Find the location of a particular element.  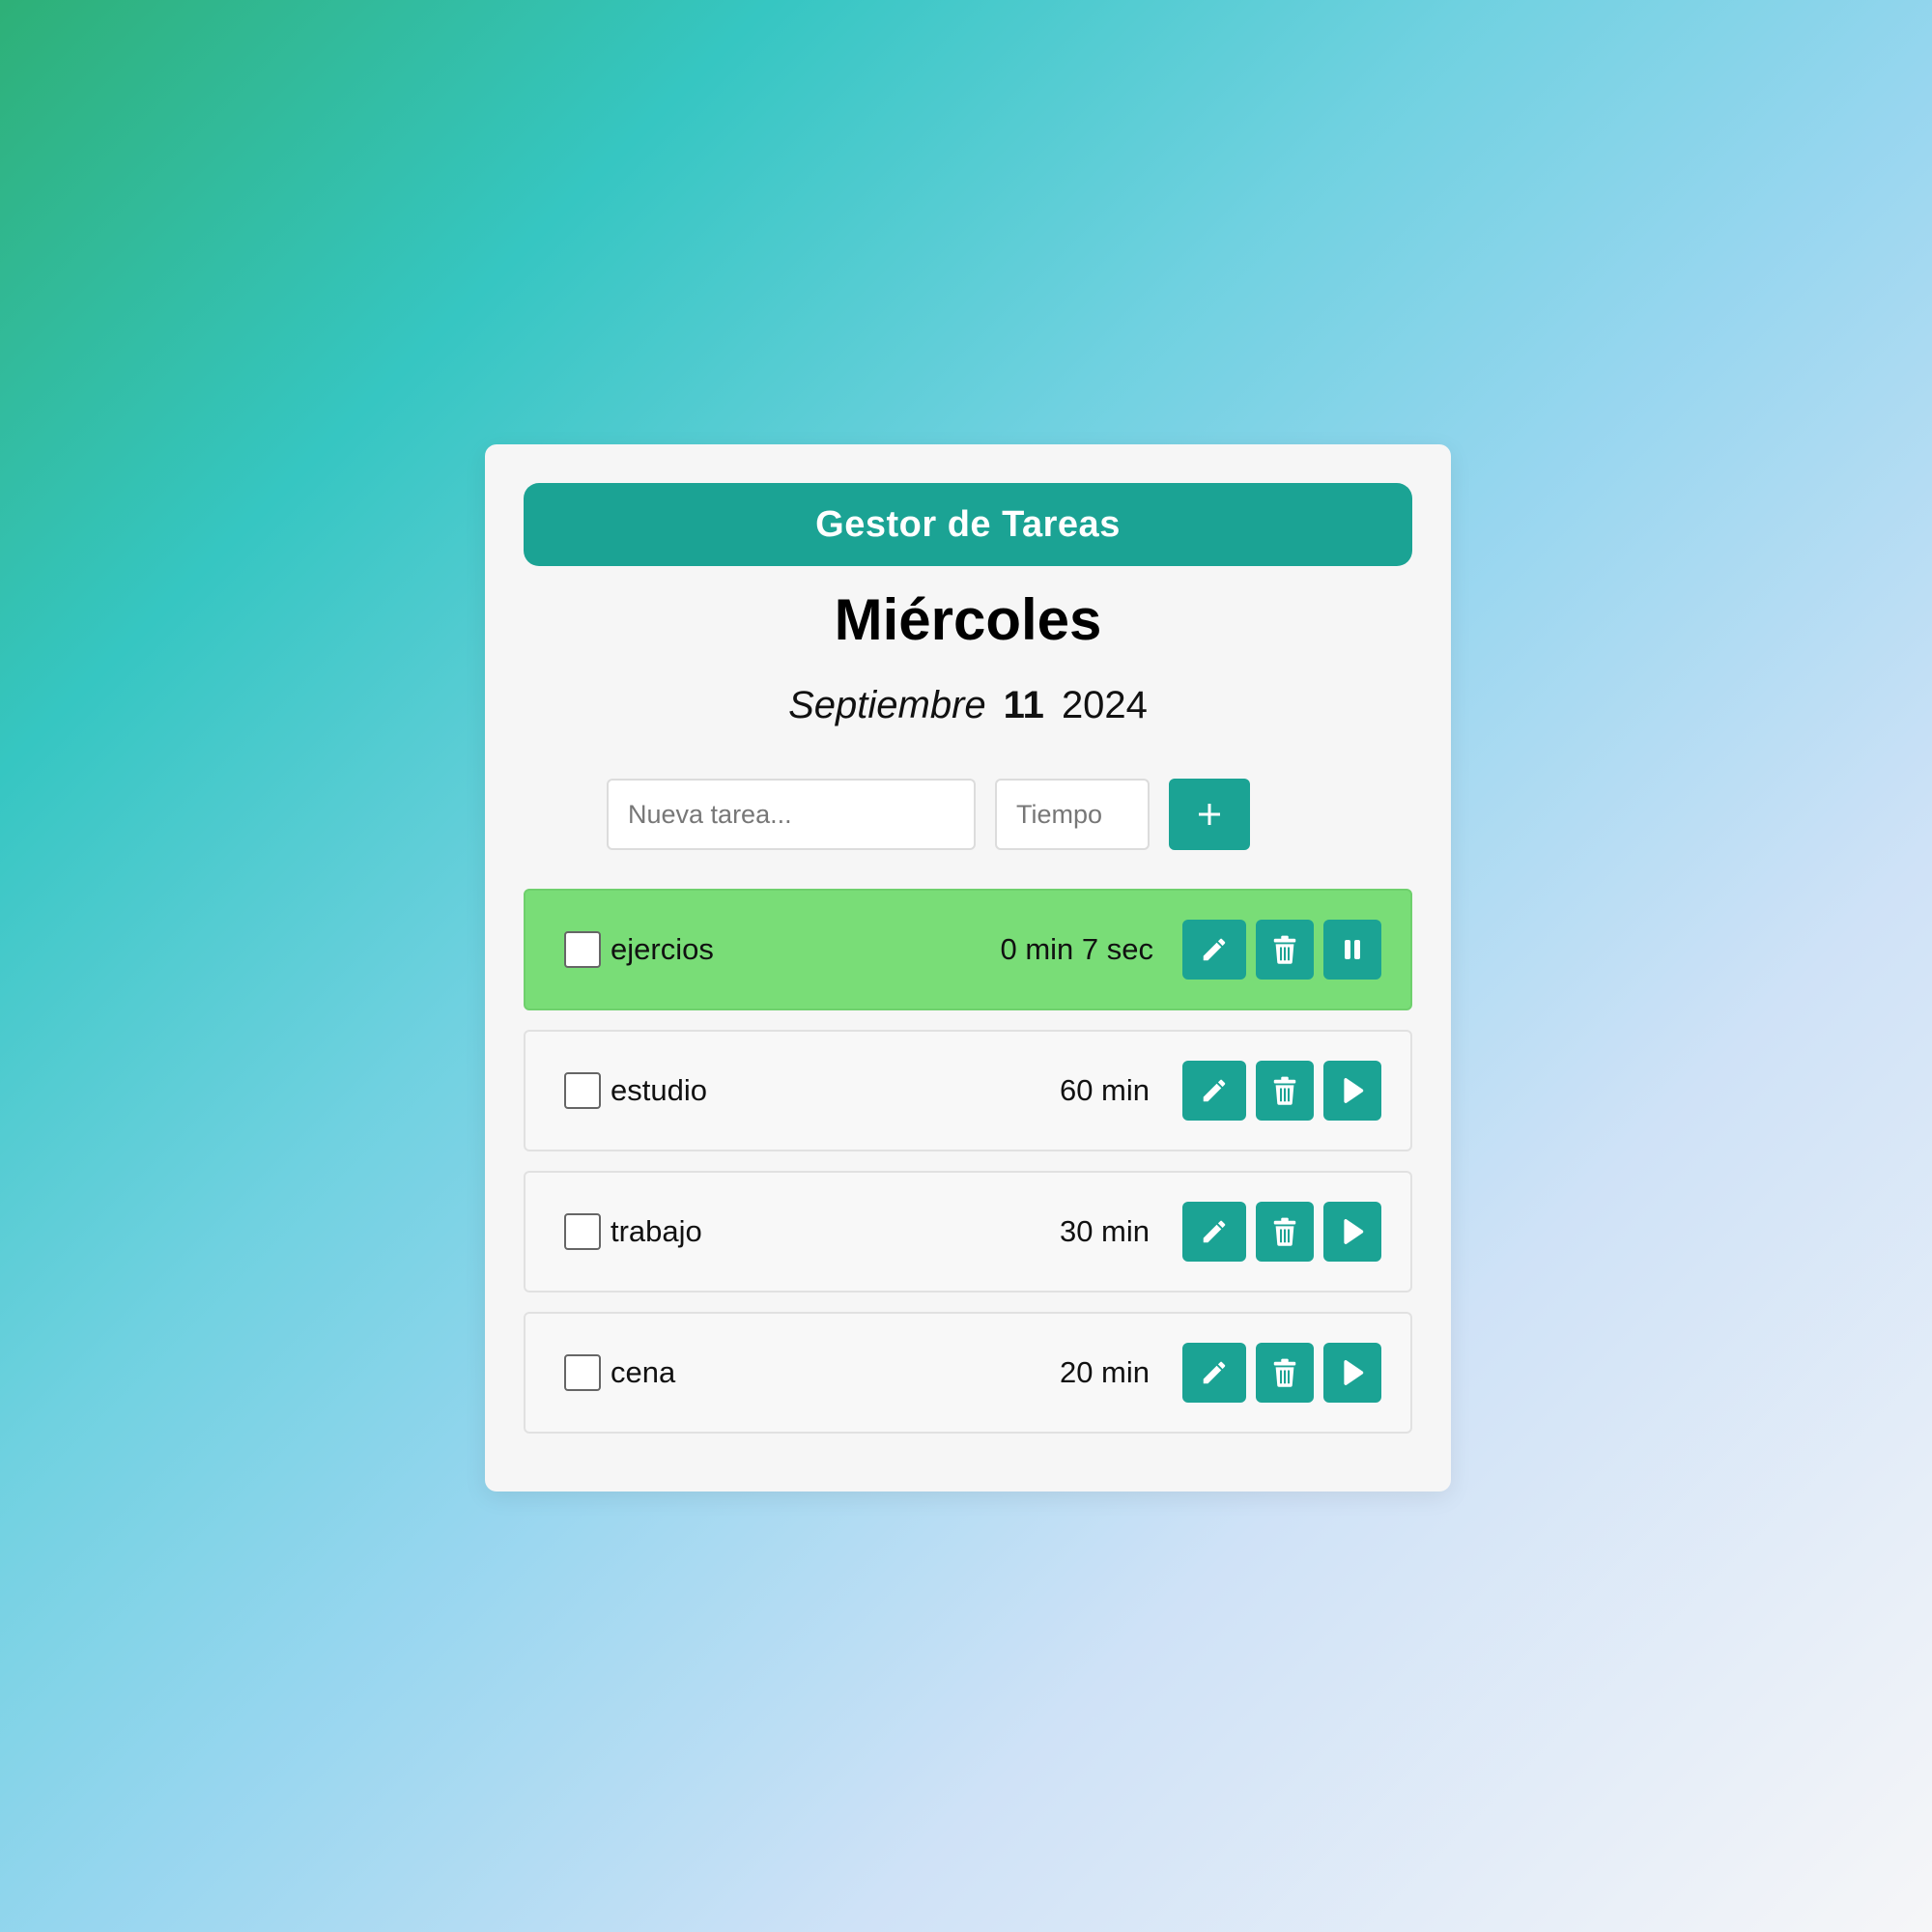

task-item: estudio 60 min is located at coordinates (968, 1090).